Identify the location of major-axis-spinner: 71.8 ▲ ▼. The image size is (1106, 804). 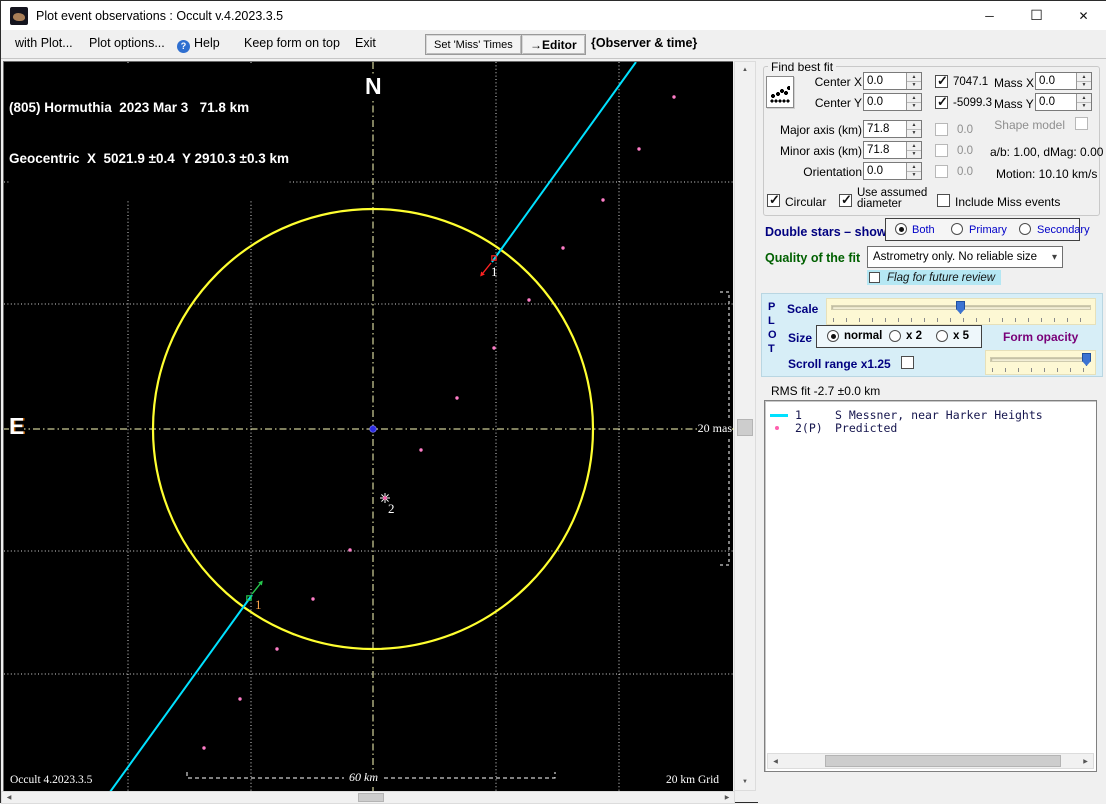
(892, 129).